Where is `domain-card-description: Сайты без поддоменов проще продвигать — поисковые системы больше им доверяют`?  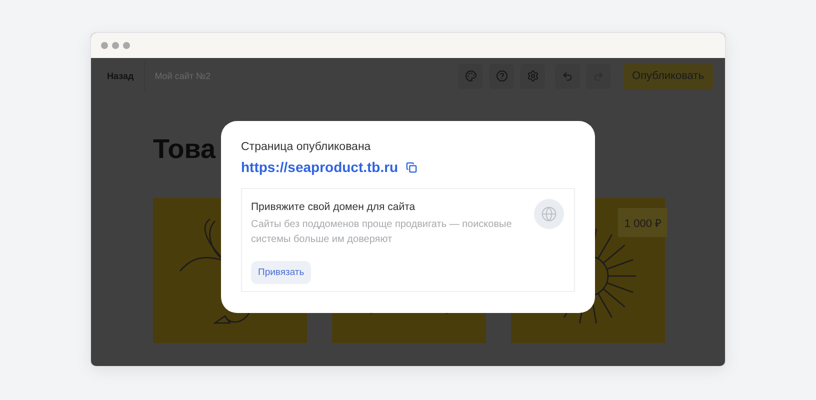
domain-card-description: Сайты без поддоменов проще продвигать — поисковые системы больше им доверяют is located at coordinates (382, 232).